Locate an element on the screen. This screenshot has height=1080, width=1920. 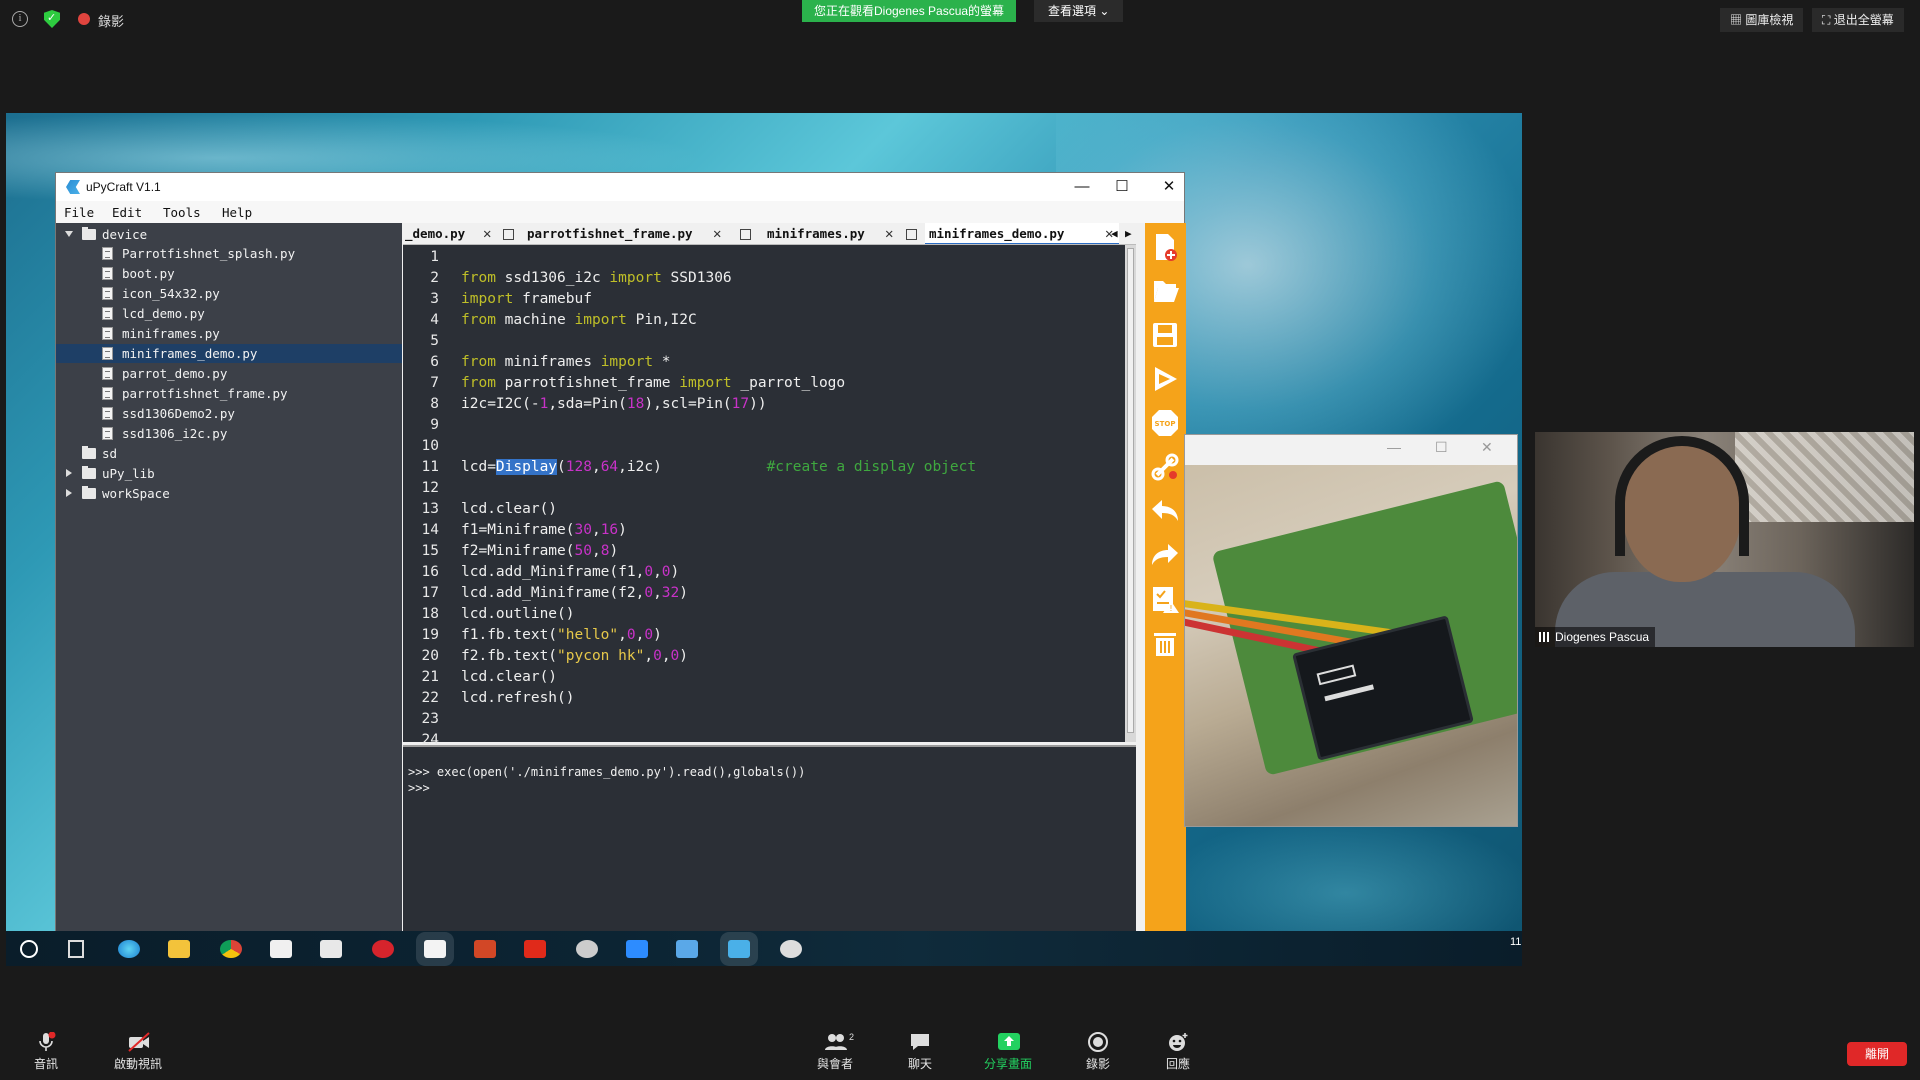
taskbar-clock: 11 is located at coordinates (1515, 942).